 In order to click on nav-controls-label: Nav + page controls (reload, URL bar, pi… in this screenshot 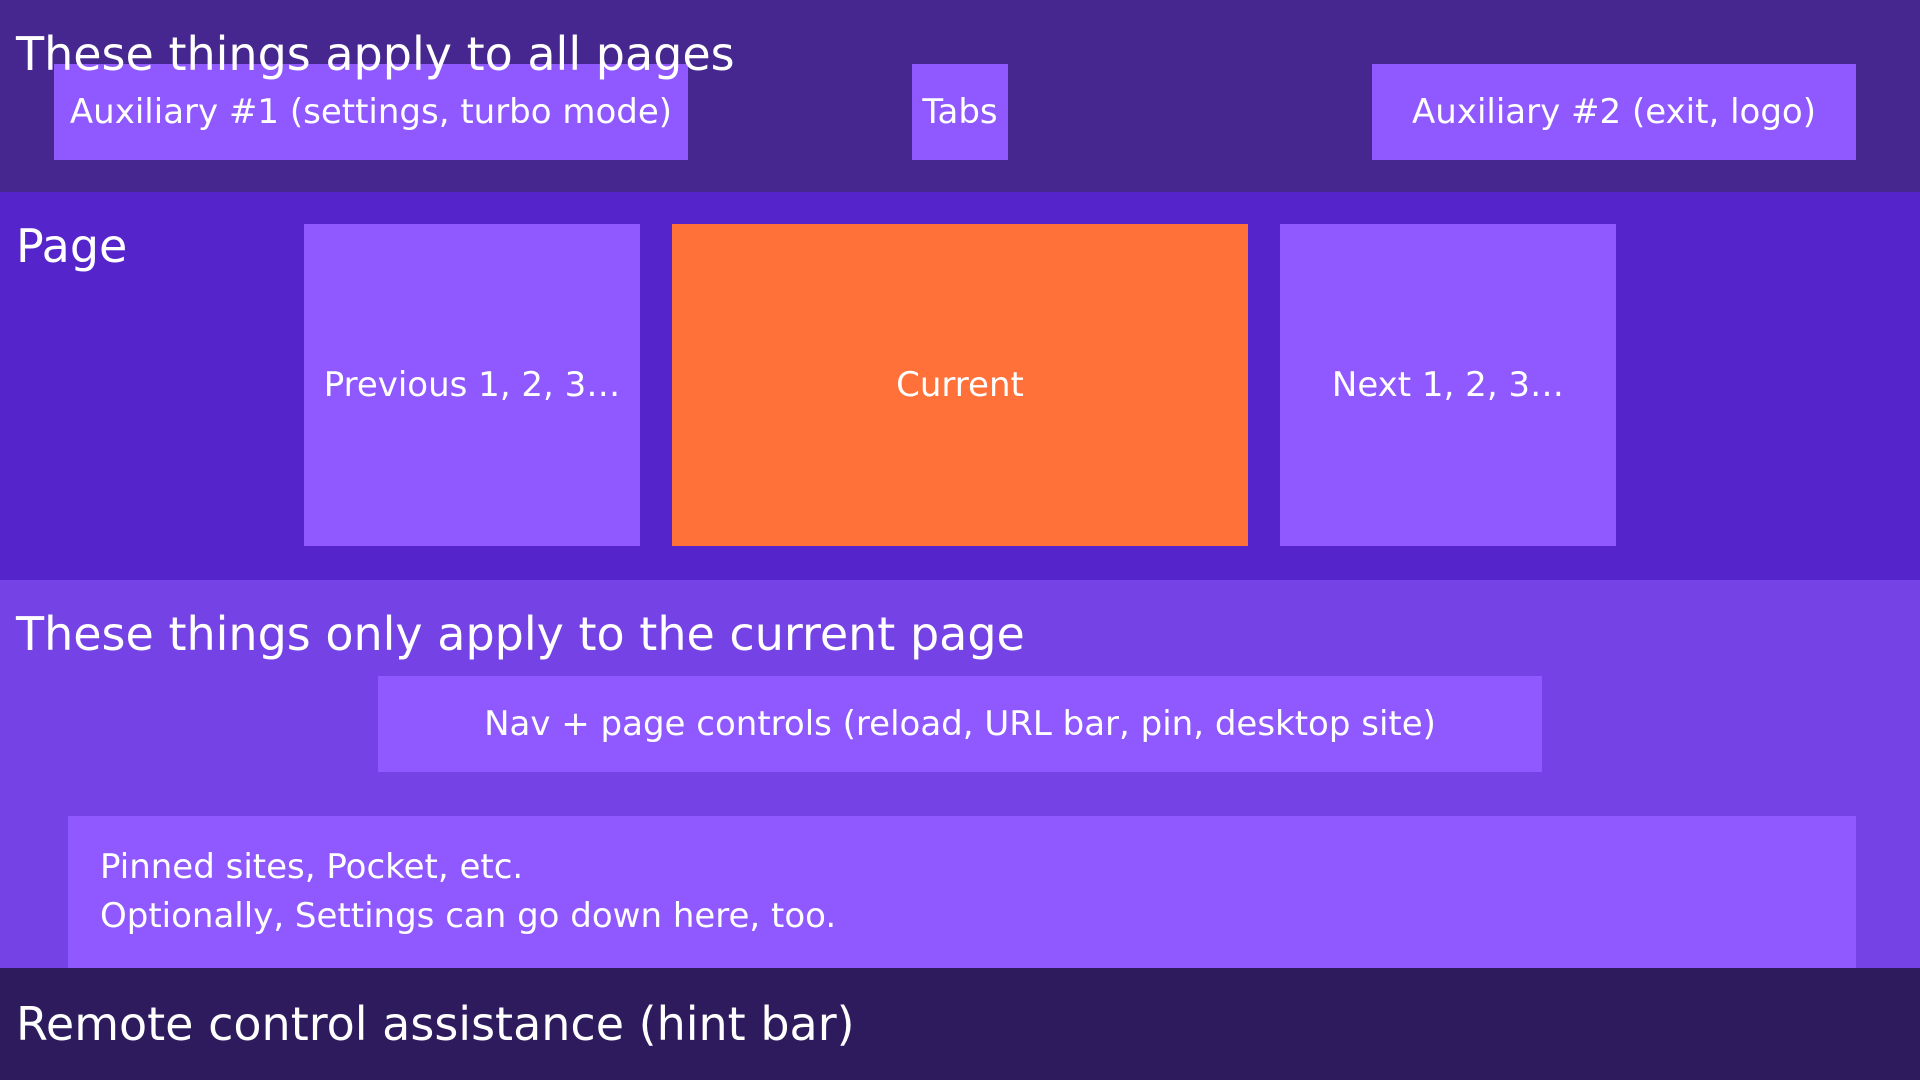, I will do `click(960, 724)`.